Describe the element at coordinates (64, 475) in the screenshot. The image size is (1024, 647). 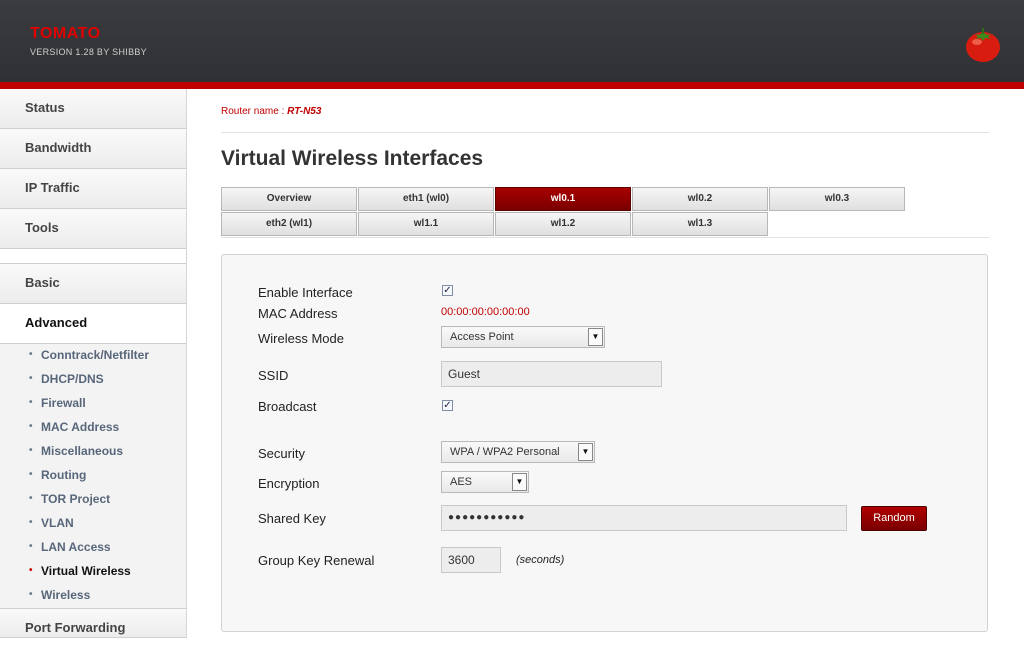
I see `nav-sub-label: Routing` at that location.